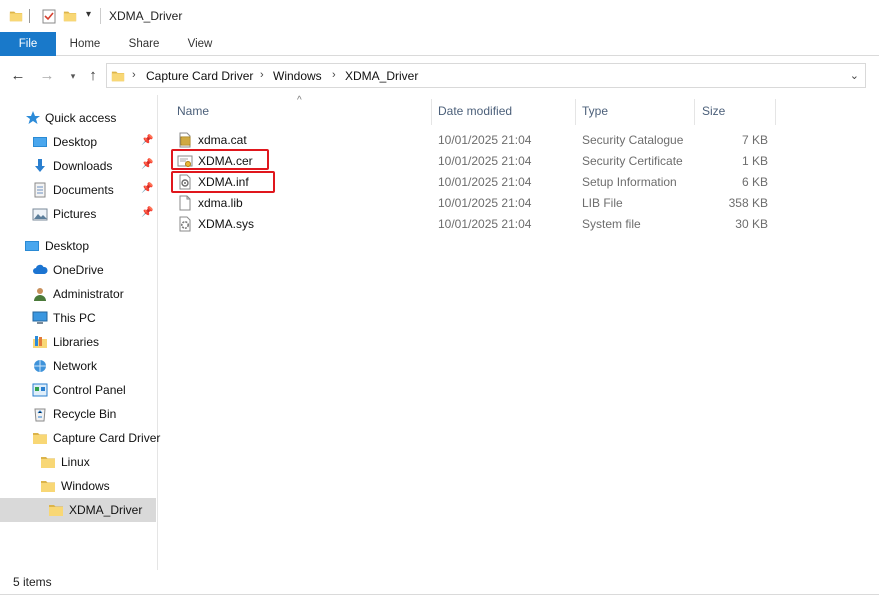 The width and height of the screenshot is (879, 595). I want to click on breadcrumb-capture-card-driver: Capture Card Driver, so click(199, 76).